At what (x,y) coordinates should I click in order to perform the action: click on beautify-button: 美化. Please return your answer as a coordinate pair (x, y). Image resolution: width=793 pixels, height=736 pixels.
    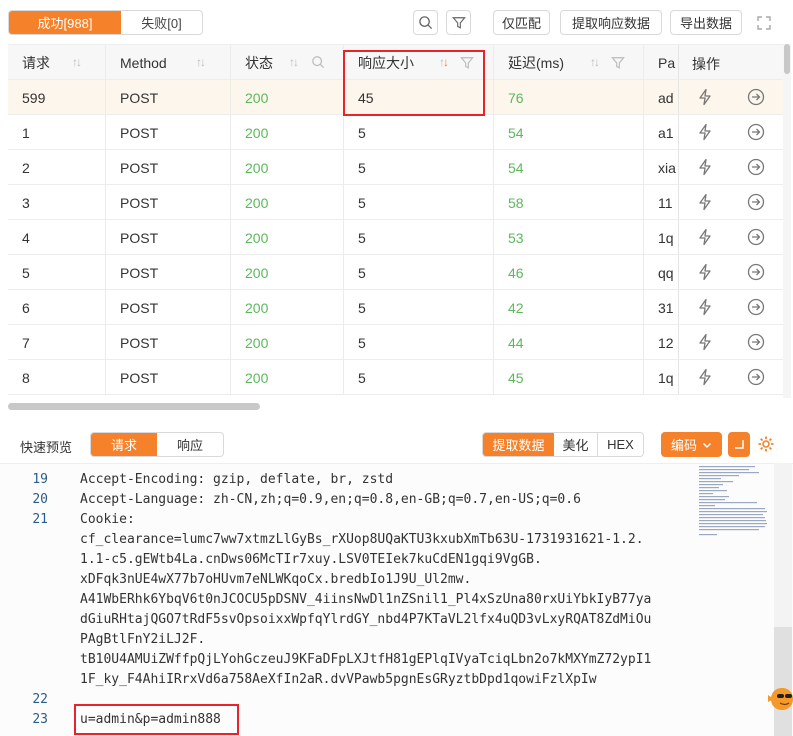
    Looking at the image, I should click on (576, 444).